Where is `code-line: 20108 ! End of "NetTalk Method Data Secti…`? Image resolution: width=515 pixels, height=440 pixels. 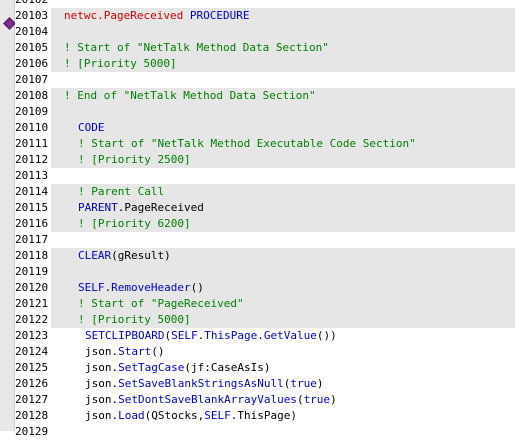 code-line: 20108 ! End of "NetTalk Method Data Secti… is located at coordinates (265, 96).